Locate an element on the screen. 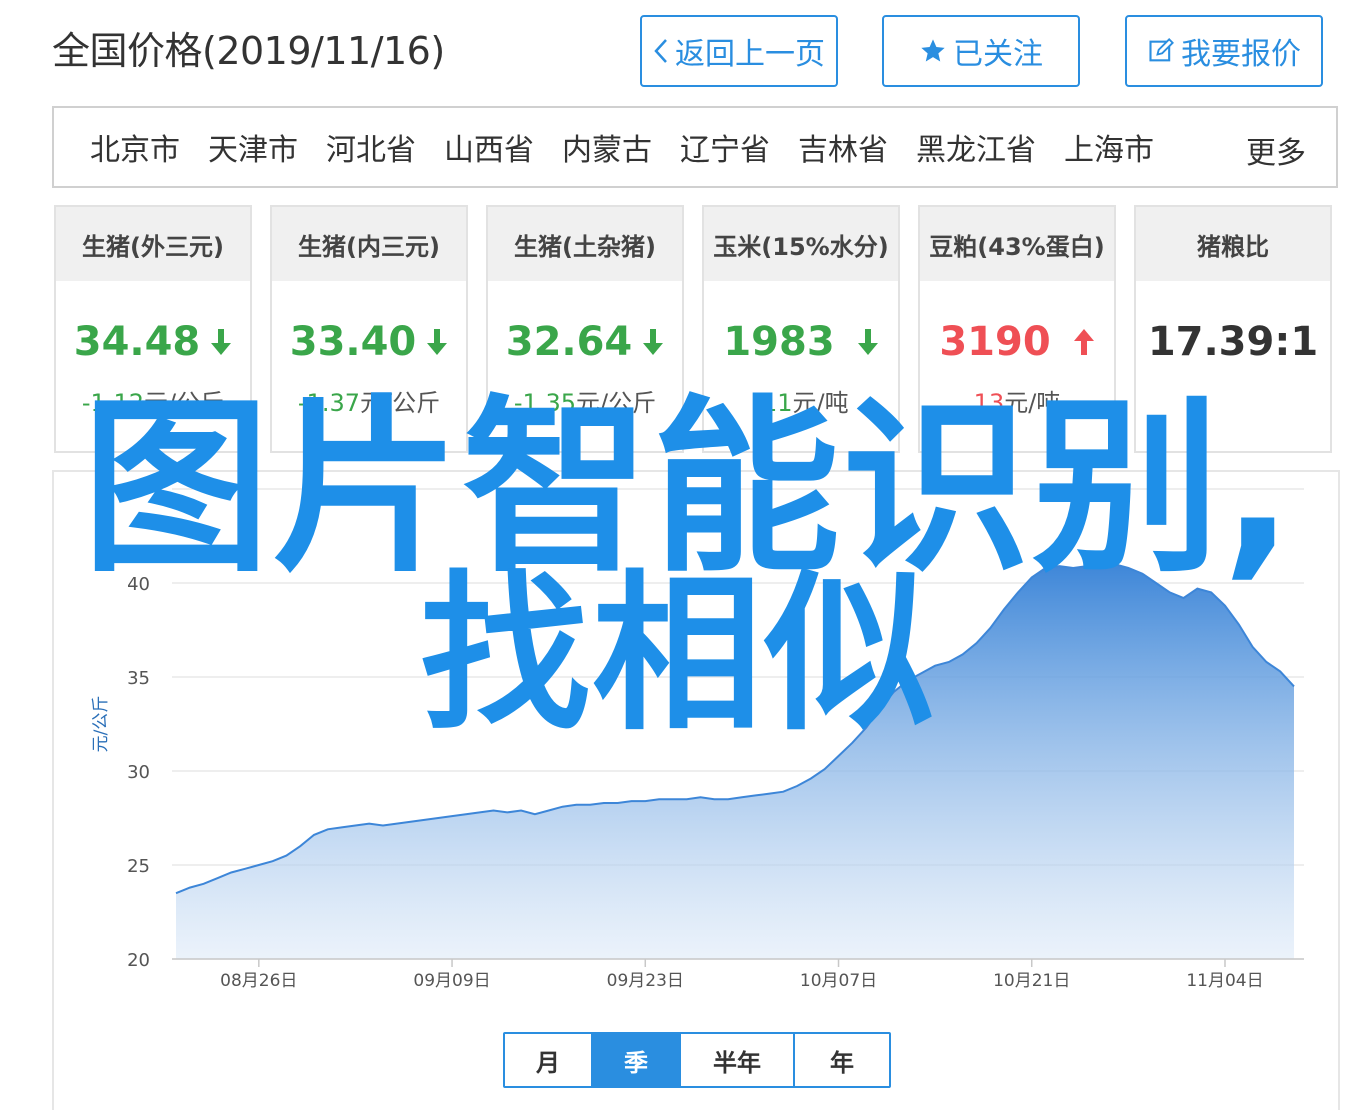  card-value: 3190 is located at coordinates (995, 342).